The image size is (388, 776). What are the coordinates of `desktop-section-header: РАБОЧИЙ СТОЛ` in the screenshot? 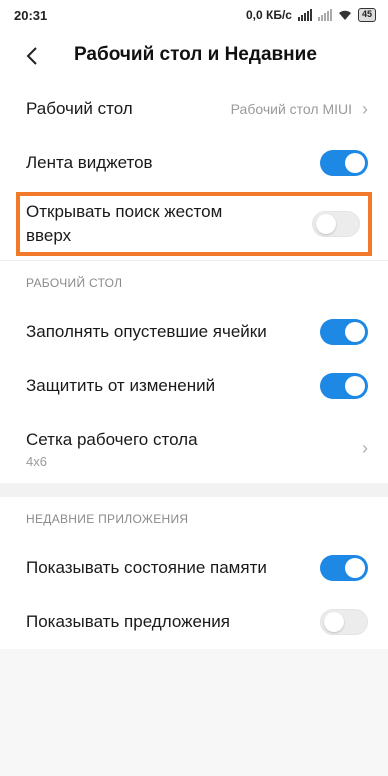 It's located at (194, 283).